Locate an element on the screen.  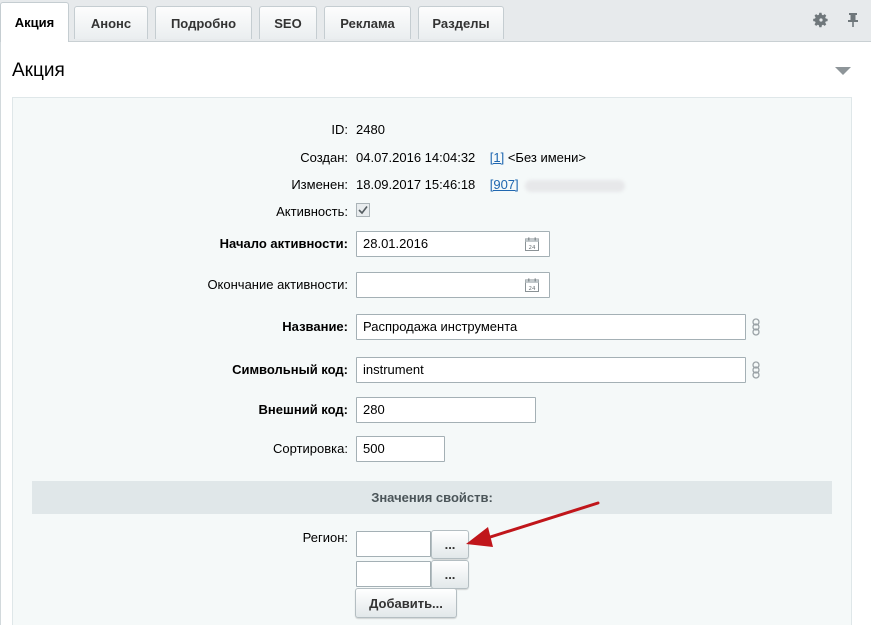
region-label: Регион: is located at coordinates (325, 537).